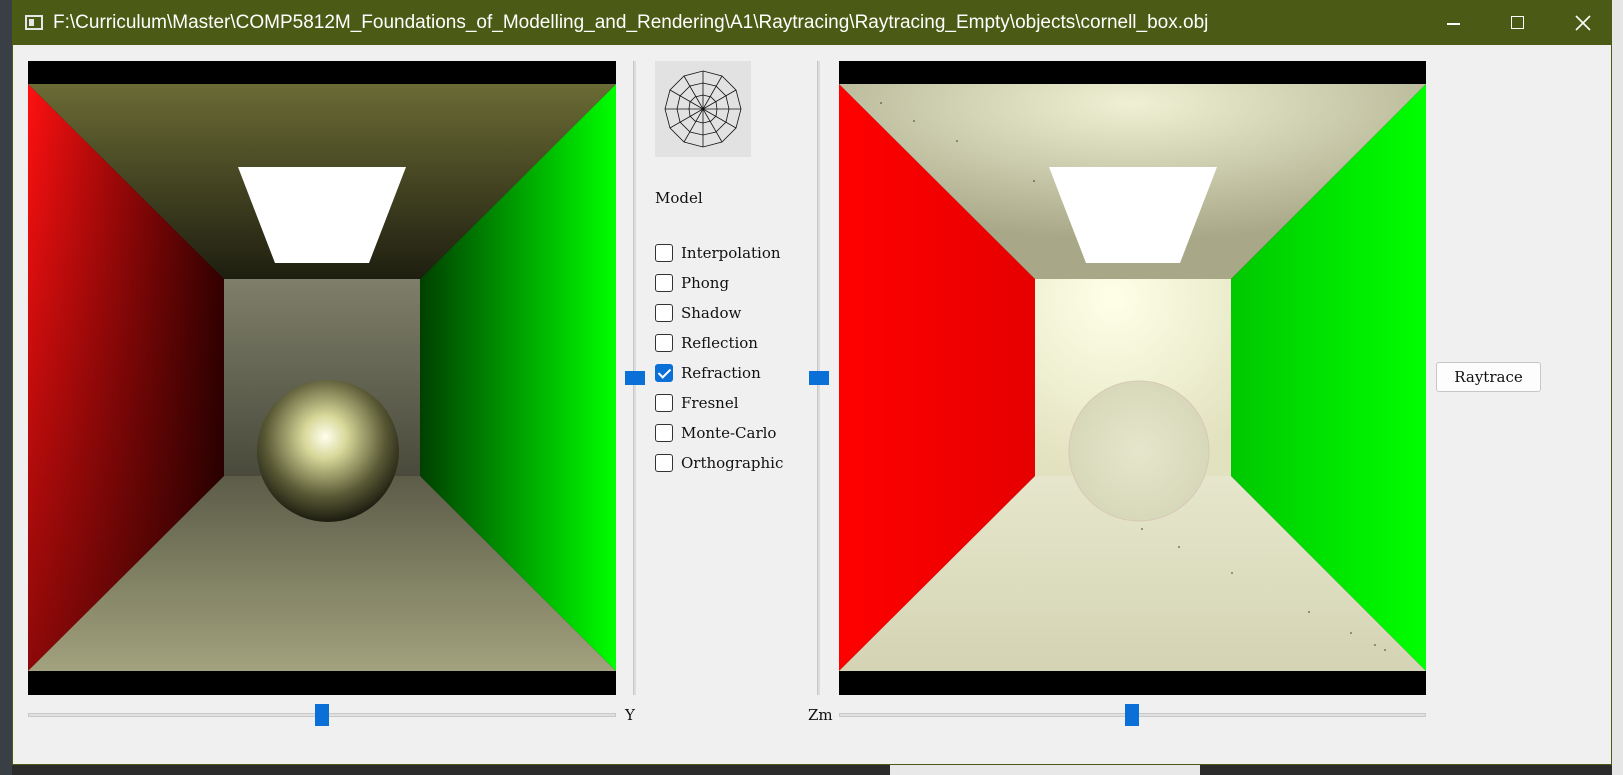  I want to click on option-orthographic: Orthographic, so click(719, 463).